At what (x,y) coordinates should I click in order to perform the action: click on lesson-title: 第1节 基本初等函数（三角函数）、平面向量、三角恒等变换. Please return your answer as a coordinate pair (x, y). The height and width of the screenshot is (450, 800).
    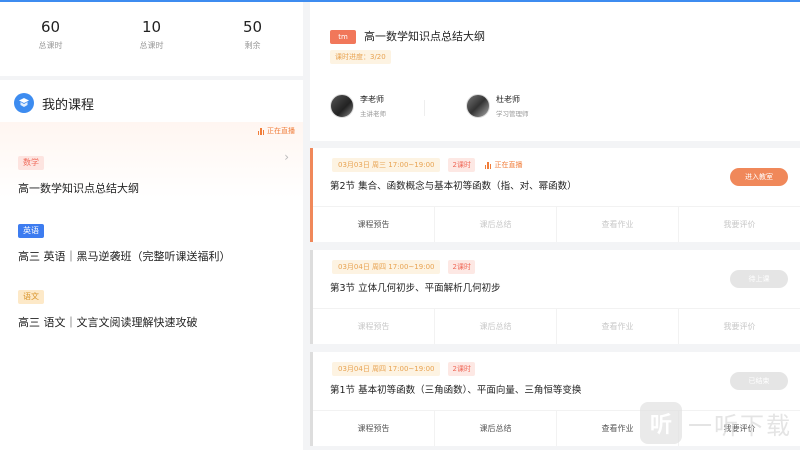
    Looking at the image, I should click on (456, 390).